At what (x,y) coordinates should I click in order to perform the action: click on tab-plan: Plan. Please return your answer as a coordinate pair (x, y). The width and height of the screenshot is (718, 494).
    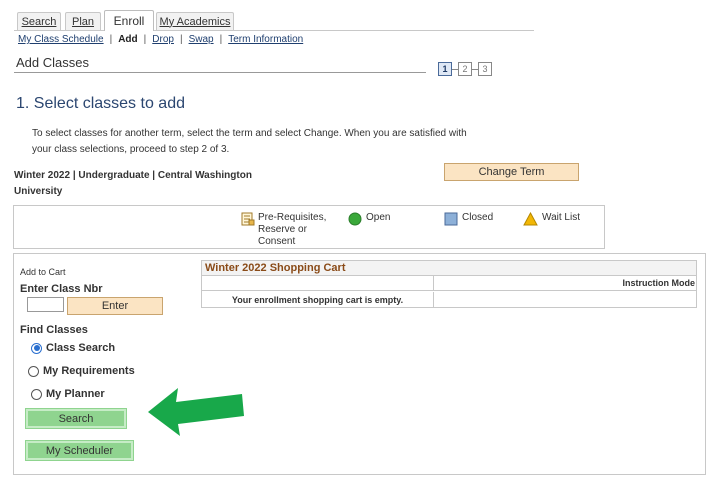
    Looking at the image, I should click on (83, 21).